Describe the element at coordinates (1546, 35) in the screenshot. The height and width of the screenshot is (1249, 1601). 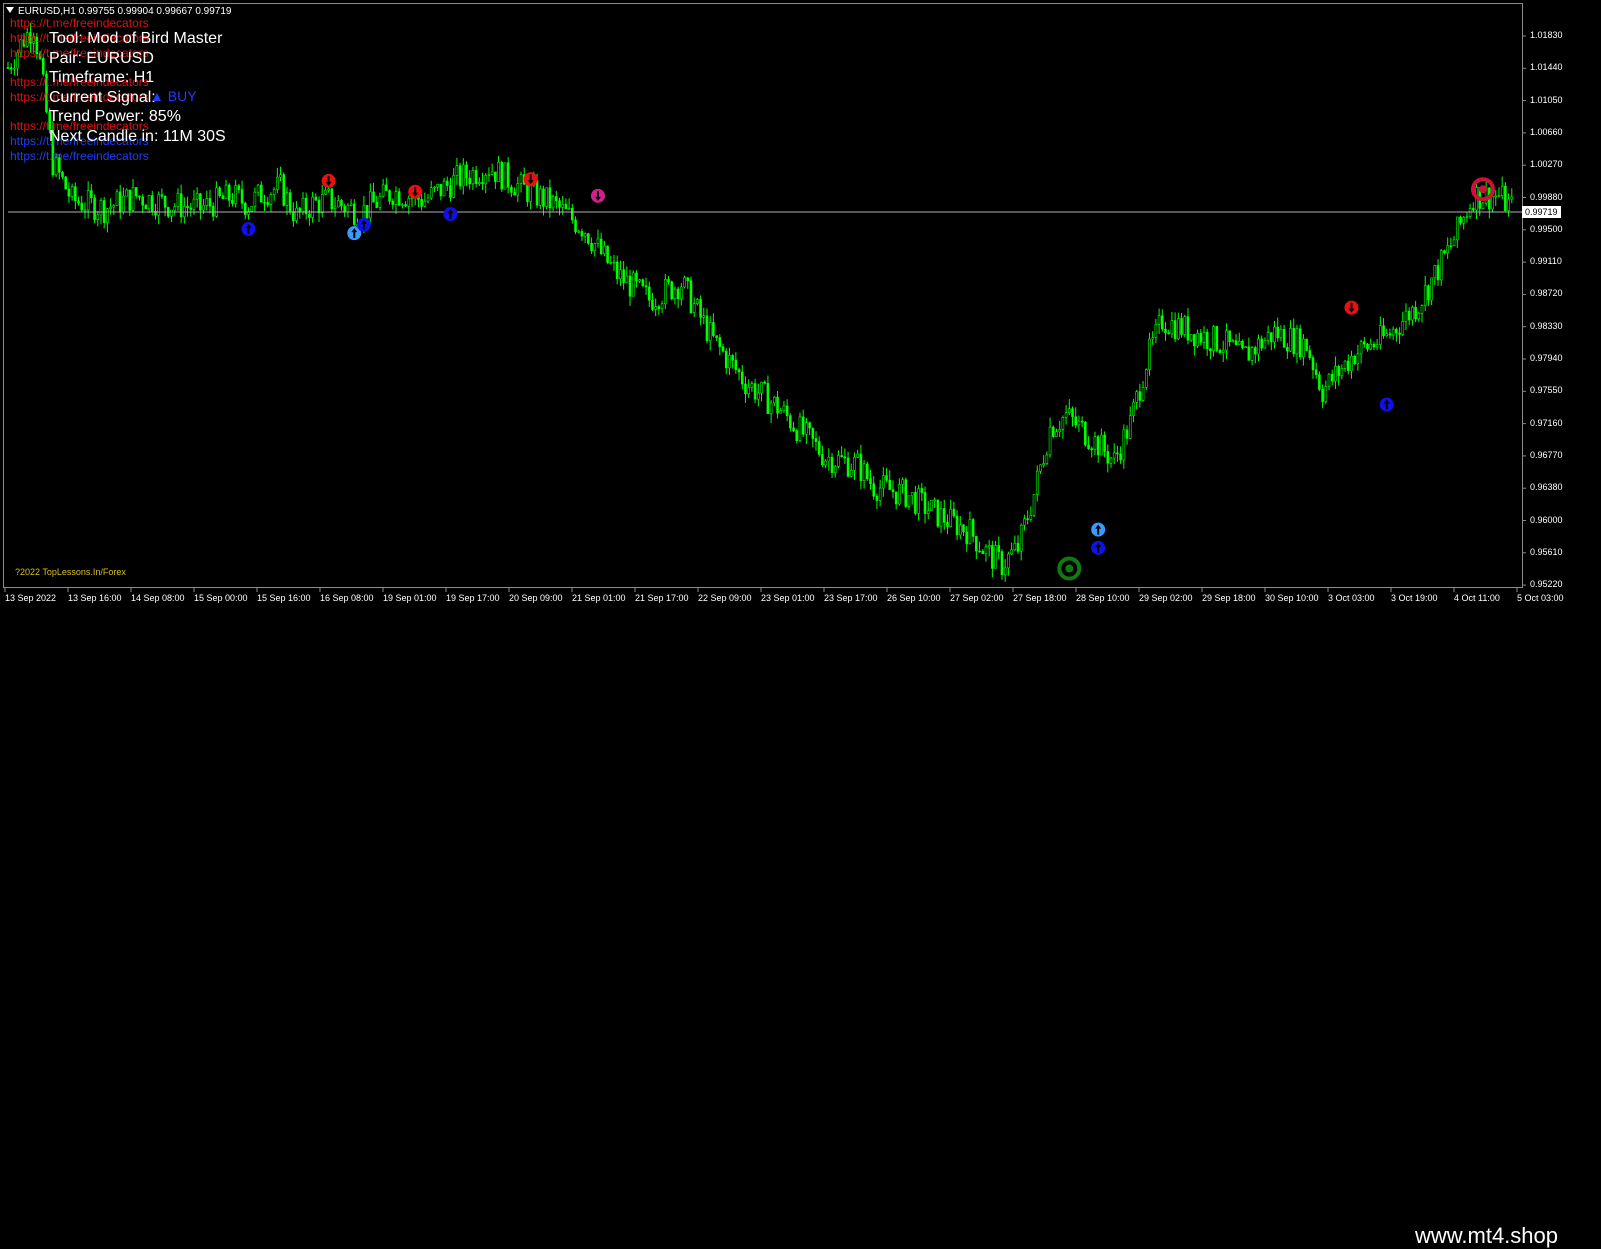
I see `y-tick-label: 1.01830` at that location.